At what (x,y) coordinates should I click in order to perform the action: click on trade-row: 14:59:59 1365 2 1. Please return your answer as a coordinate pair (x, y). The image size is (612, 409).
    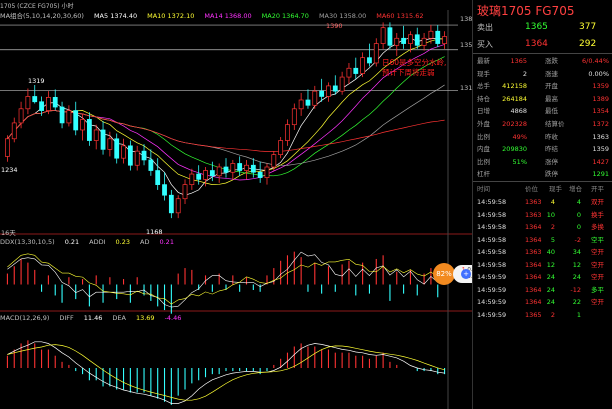
    Looking at the image, I should click on (542, 315).